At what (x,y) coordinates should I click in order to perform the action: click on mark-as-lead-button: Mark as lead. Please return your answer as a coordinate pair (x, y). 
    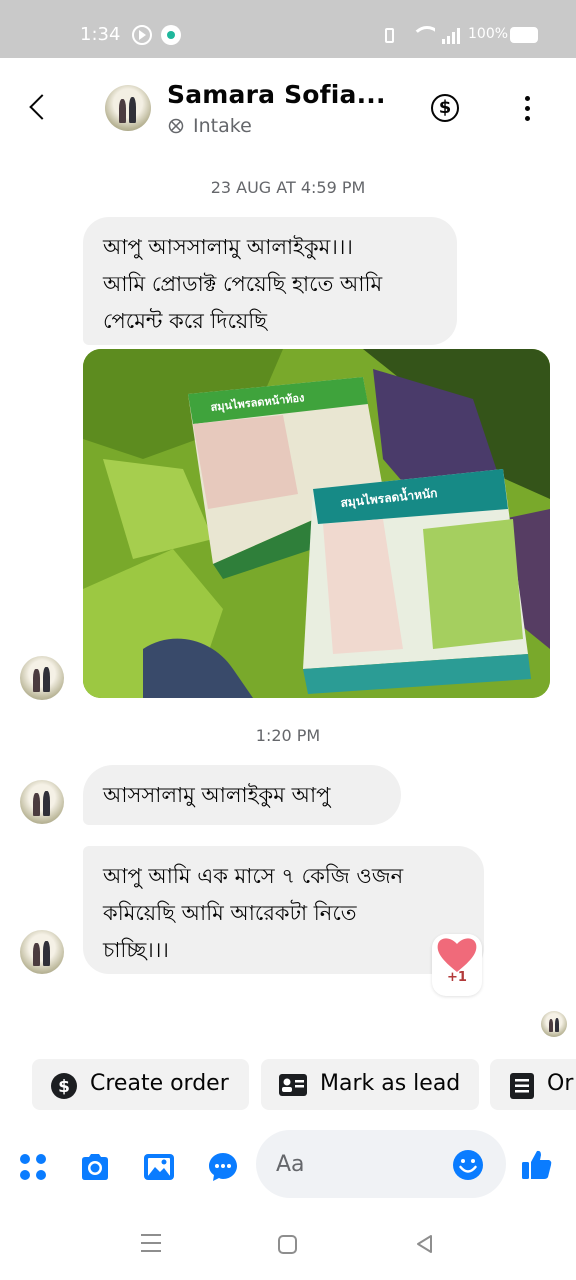
    Looking at the image, I should click on (370, 1084).